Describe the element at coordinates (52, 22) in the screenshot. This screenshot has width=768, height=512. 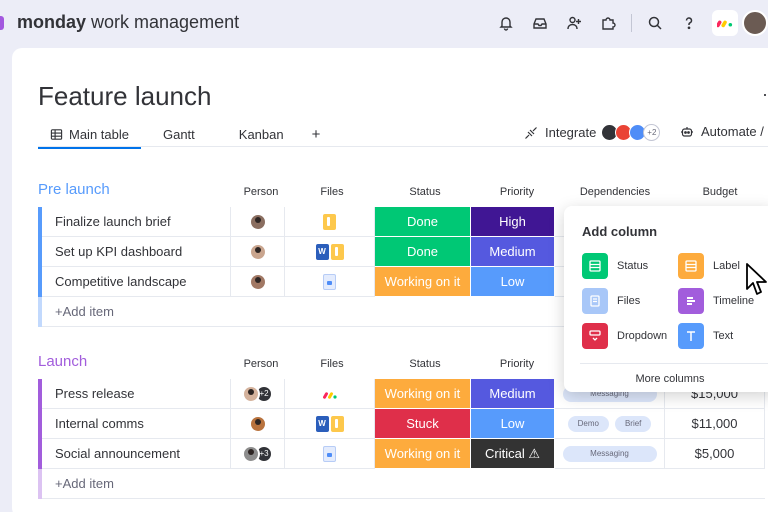
I see `brand-bold: monday` at that location.